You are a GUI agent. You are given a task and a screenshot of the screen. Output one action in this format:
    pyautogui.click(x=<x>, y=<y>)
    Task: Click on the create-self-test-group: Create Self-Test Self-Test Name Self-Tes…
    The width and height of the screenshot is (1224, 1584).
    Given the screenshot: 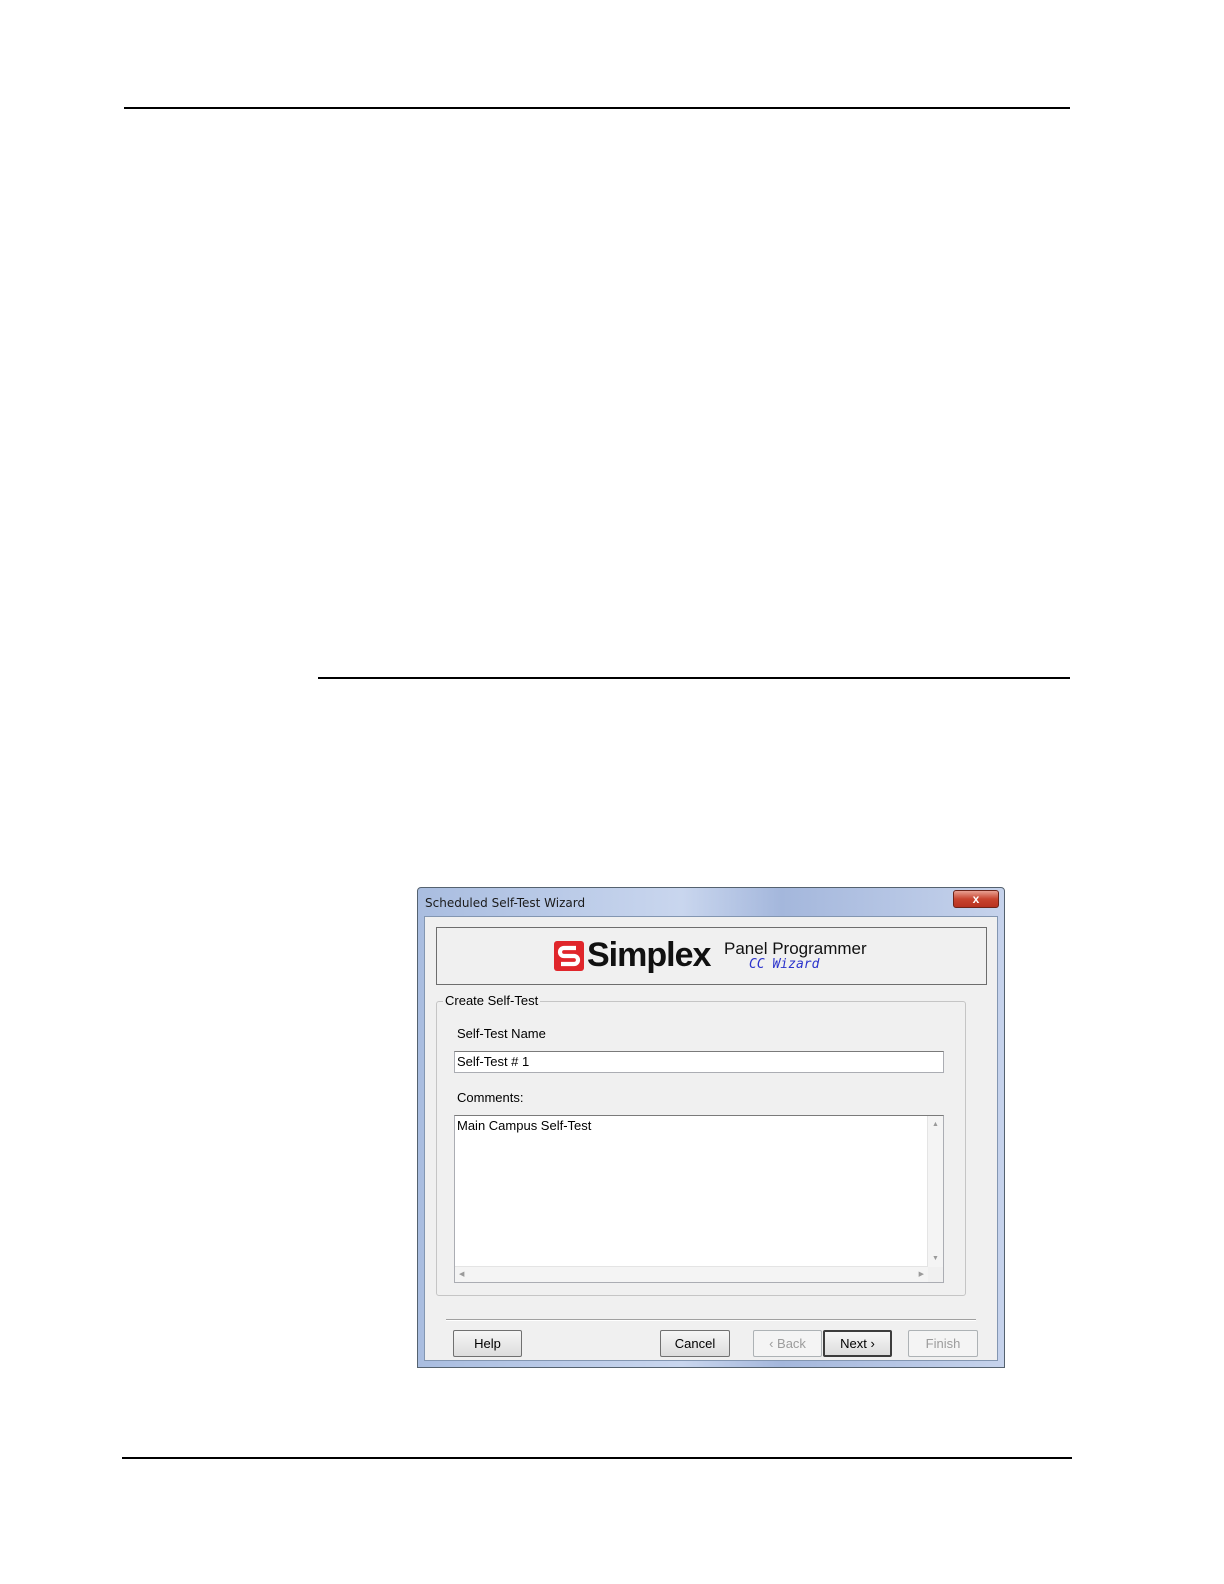 What is the action you would take?
    pyautogui.click(x=701, y=1144)
    